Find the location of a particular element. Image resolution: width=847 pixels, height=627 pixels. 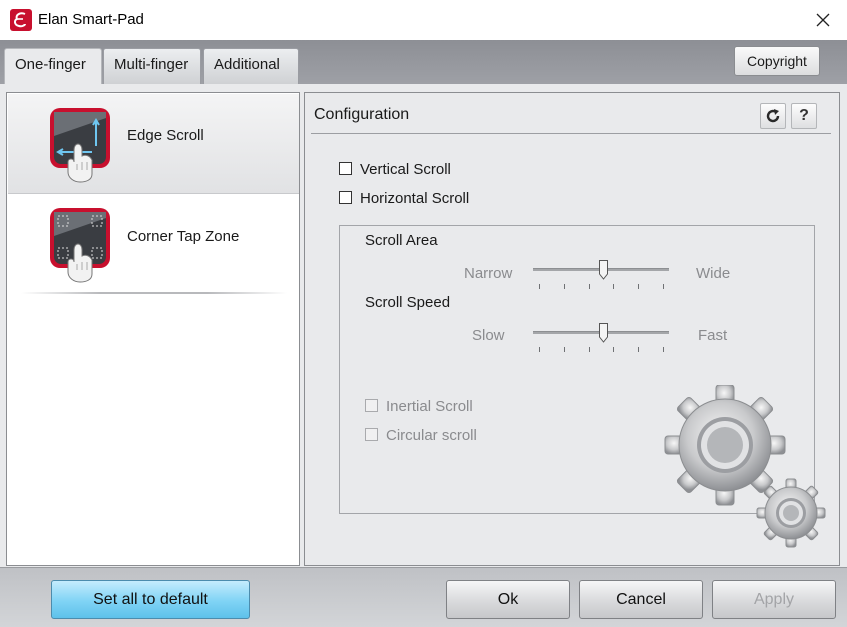

wide-label: Wide is located at coordinates (713, 273).